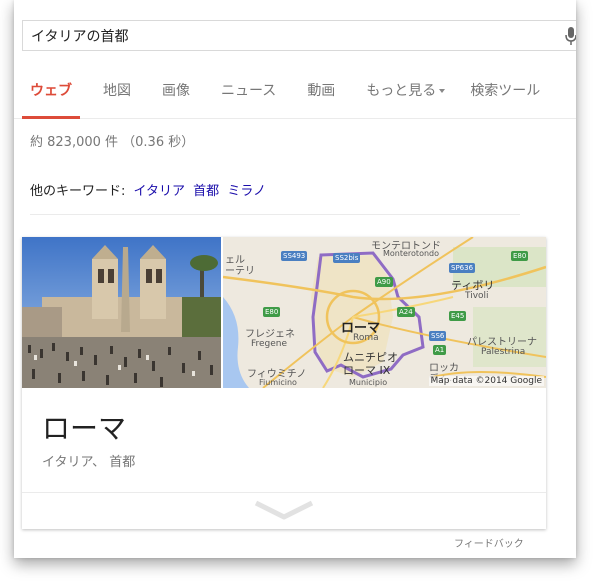 The height and width of the screenshot is (587, 606). I want to click on map-label-municipio-jp: ムニチピオ ローマ IX, so click(370, 364).